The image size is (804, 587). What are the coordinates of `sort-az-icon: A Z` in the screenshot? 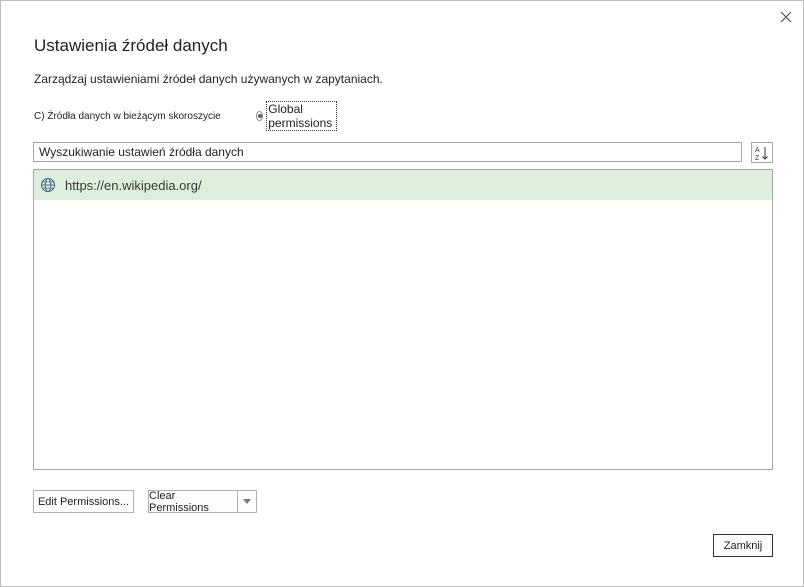 It's located at (761, 153).